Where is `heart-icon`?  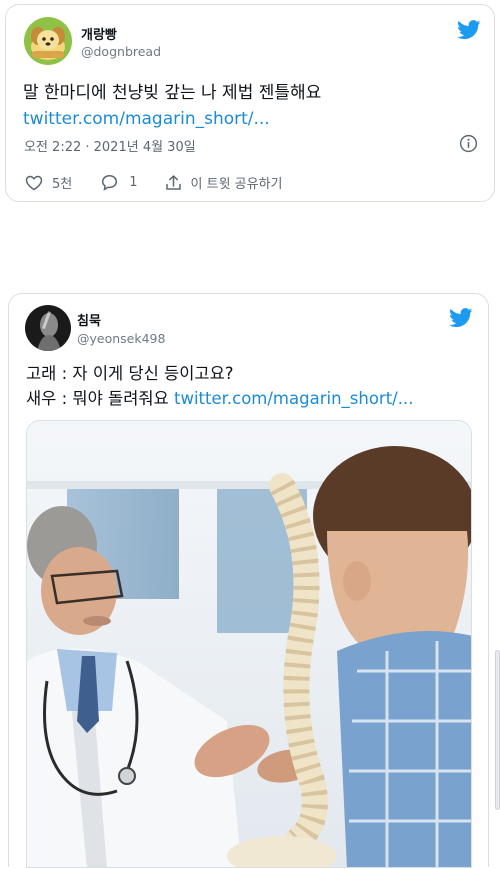
heart-icon is located at coordinates (34, 182).